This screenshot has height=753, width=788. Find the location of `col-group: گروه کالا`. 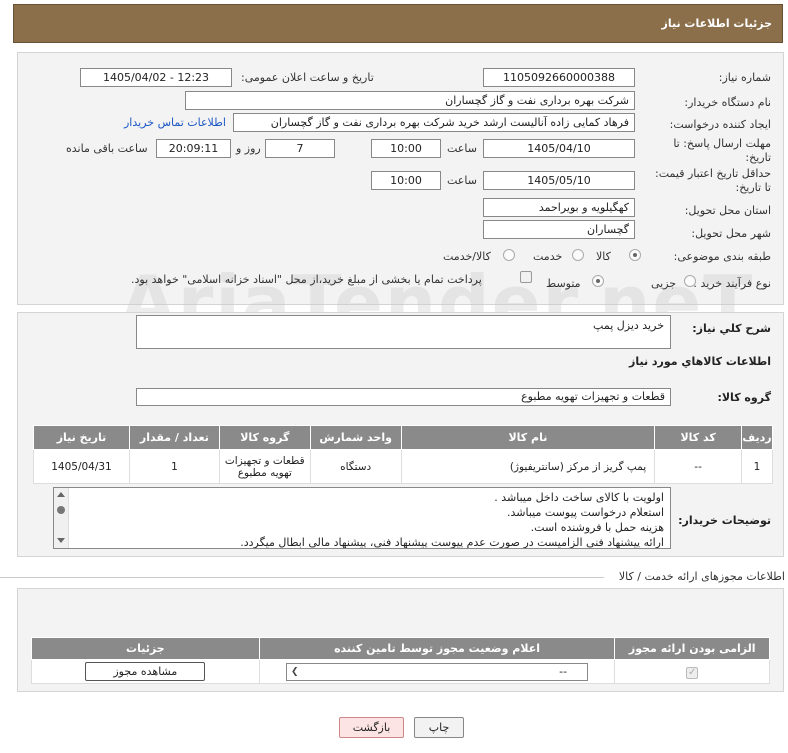

col-group: گروه کالا is located at coordinates (264, 437).